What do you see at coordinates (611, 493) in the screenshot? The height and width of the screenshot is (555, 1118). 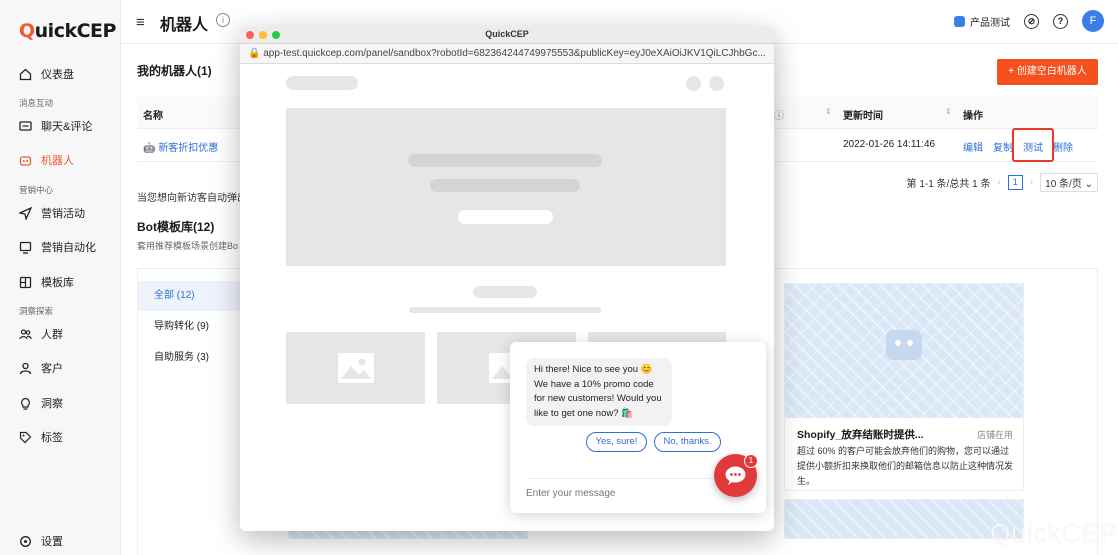 I see `chat-message-input` at bounding box center [611, 493].